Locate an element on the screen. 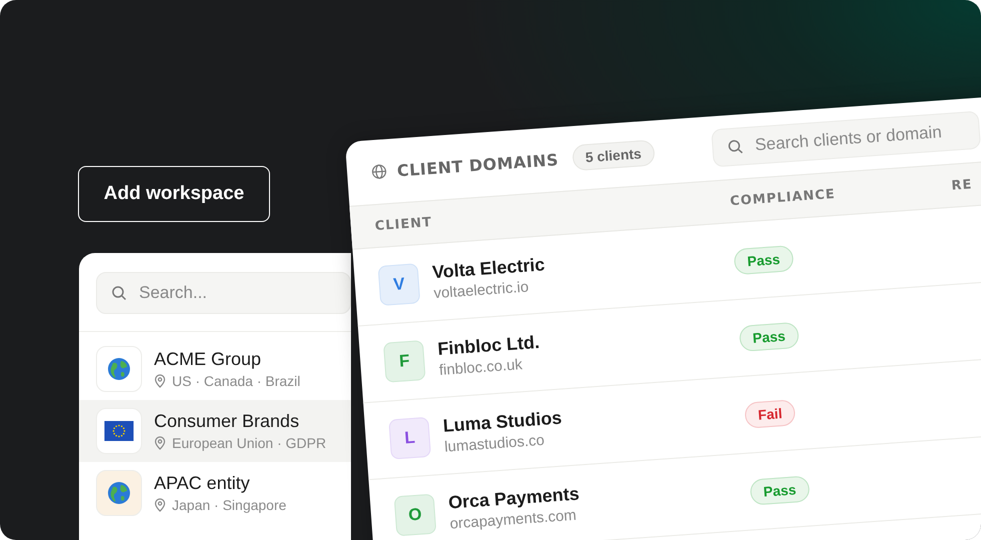 The width and height of the screenshot is (981, 540). column-header: RE is located at coordinates (962, 185).